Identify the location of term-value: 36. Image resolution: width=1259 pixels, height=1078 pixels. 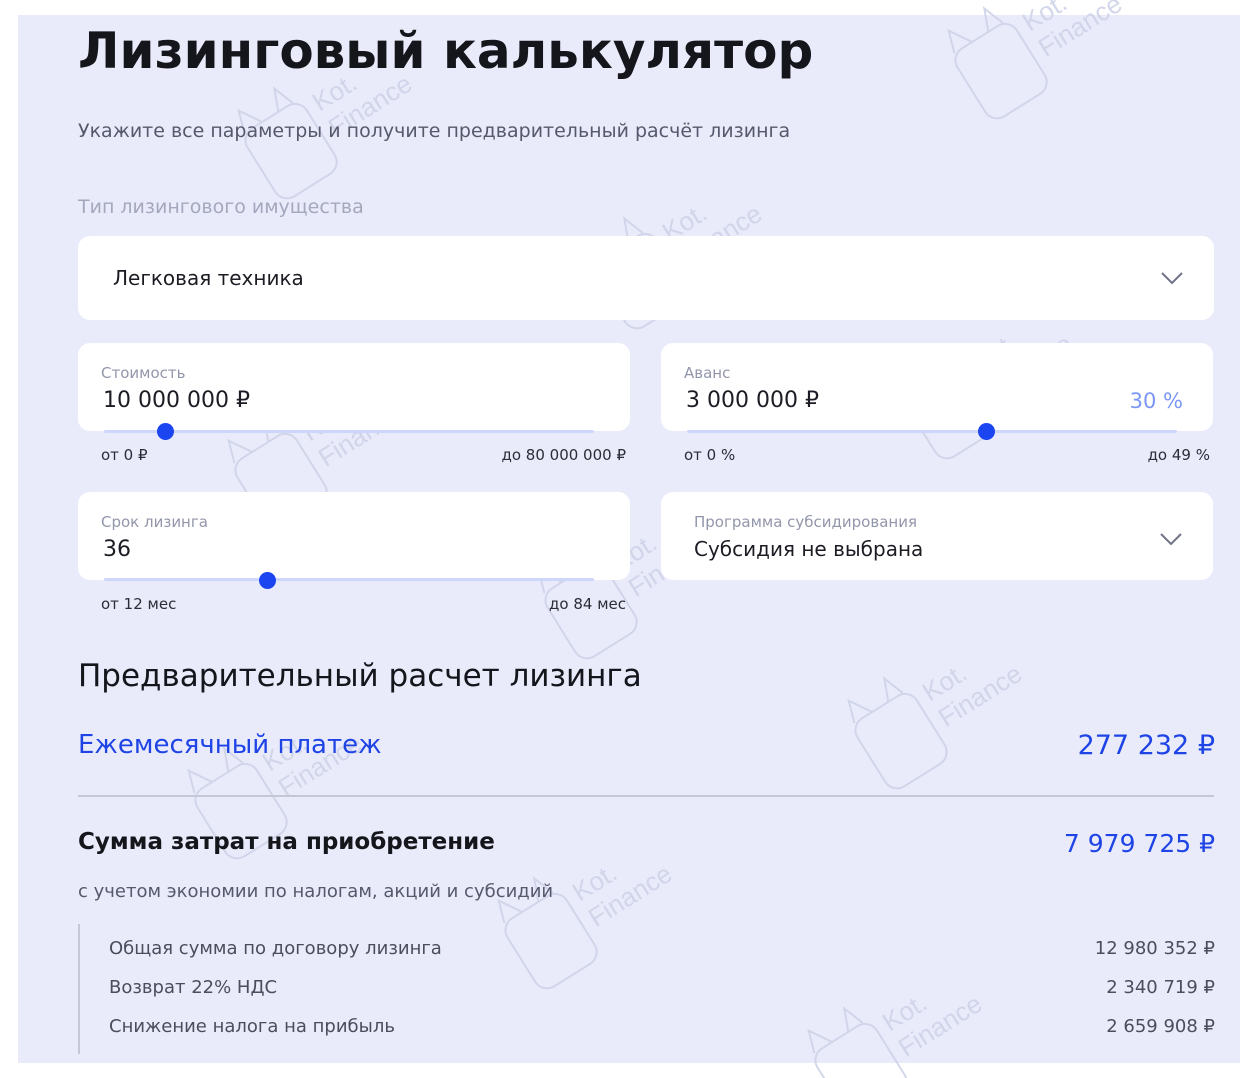
(117, 549).